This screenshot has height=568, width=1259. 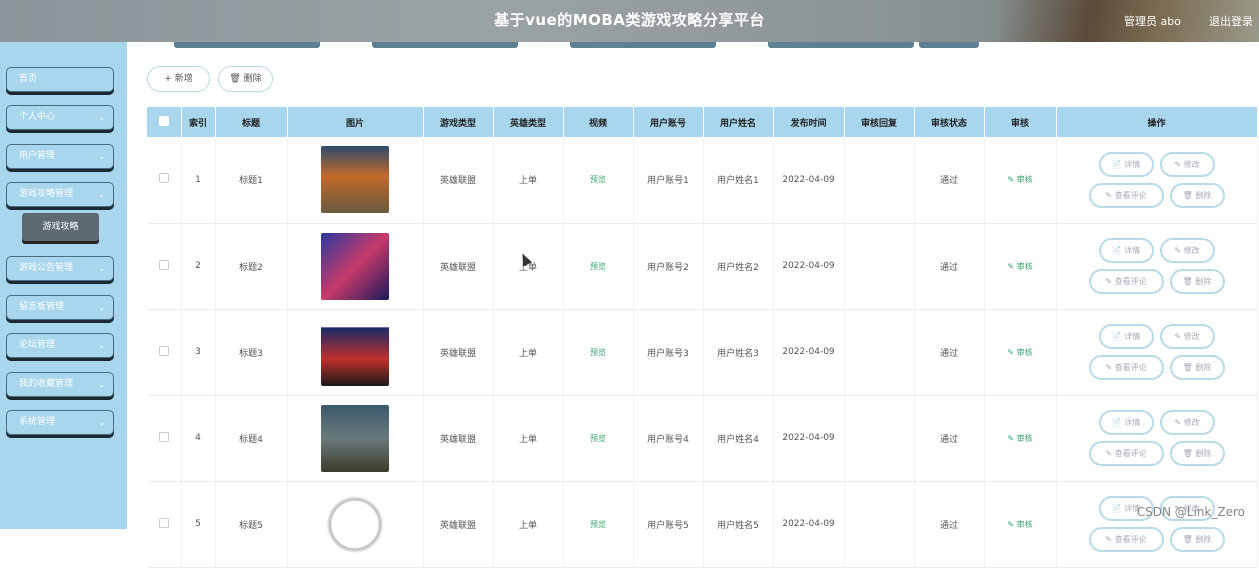 I want to click on logout-link: 退出登录, so click(x=1231, y=21).